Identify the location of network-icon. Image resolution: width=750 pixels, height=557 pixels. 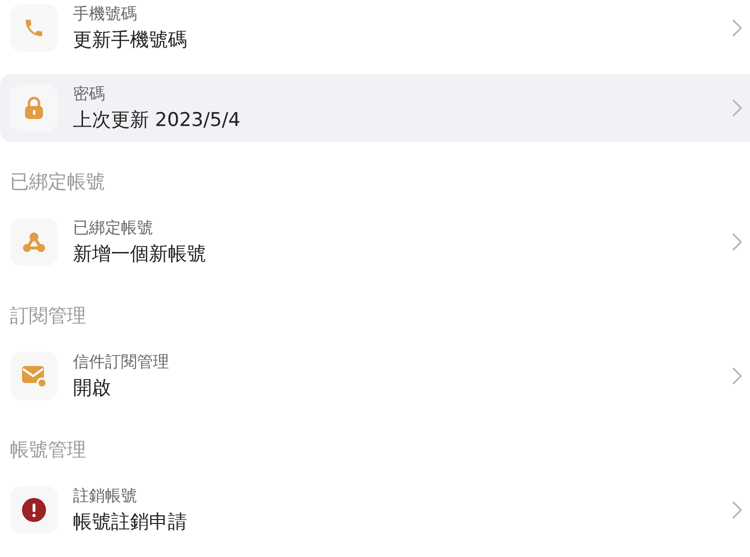
(34, 242).